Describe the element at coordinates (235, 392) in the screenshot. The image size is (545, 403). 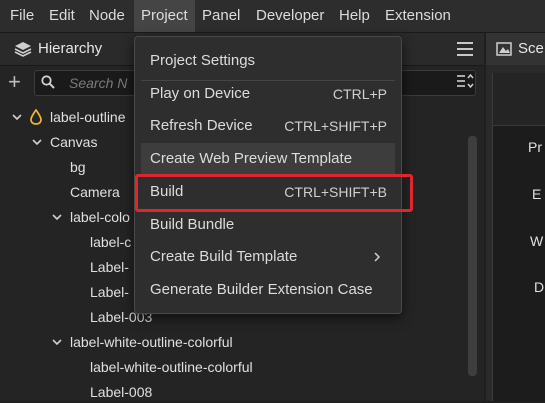
I see `tree-row: Label-008` at that location.